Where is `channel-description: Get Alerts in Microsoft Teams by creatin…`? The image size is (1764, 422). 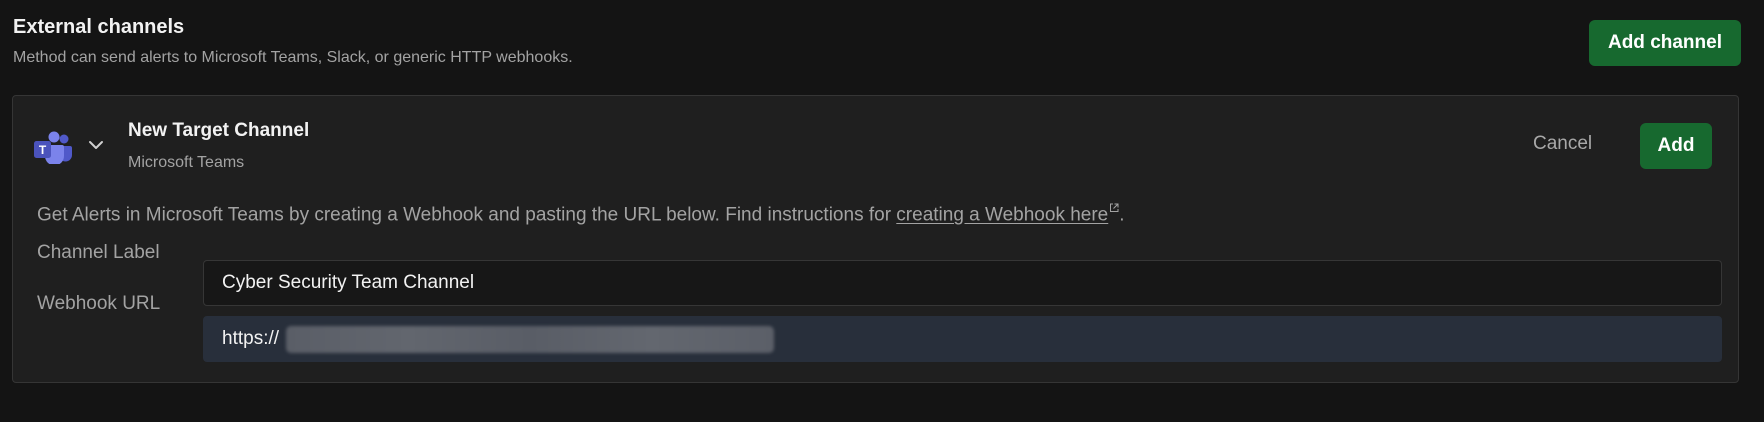
channel-description: Get Alerts in Microsoft Teams by creatin… is located at coordinates (581, 214).